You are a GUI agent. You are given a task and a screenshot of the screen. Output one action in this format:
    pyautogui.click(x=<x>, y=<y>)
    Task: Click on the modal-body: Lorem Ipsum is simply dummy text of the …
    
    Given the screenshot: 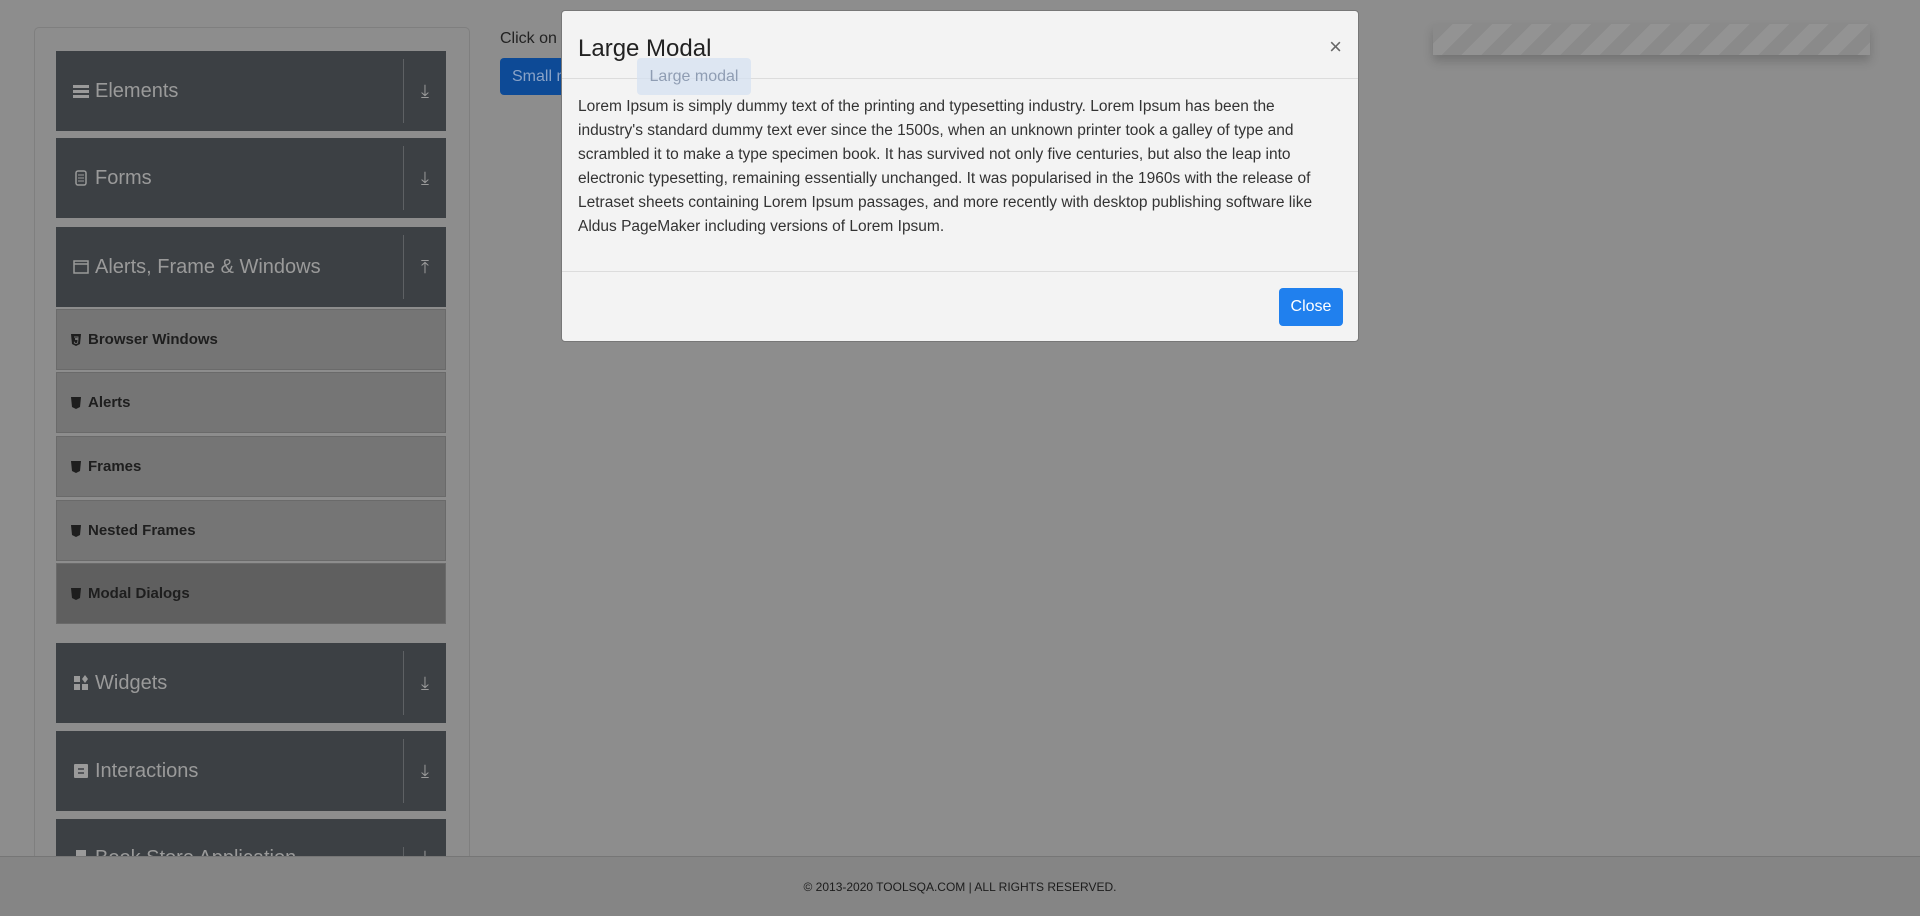 What is the action you would take?
    pyautogui.click(x=960, y=175)
    